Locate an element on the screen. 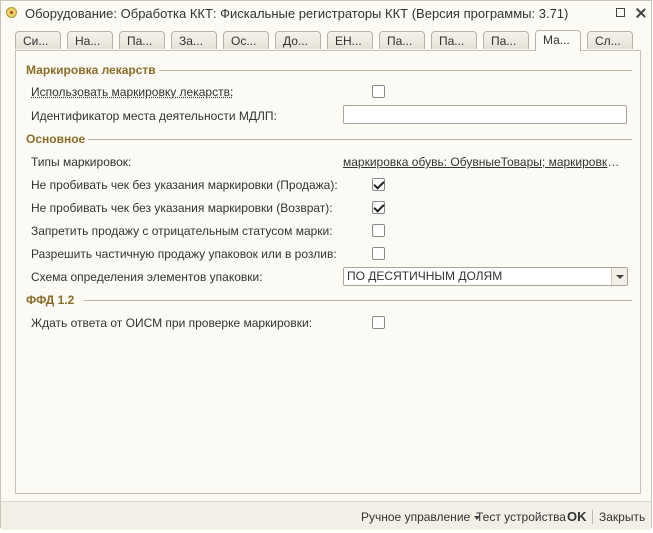  group-title-medicines: Маркировка лекарств is located at coordinates (91, 70).